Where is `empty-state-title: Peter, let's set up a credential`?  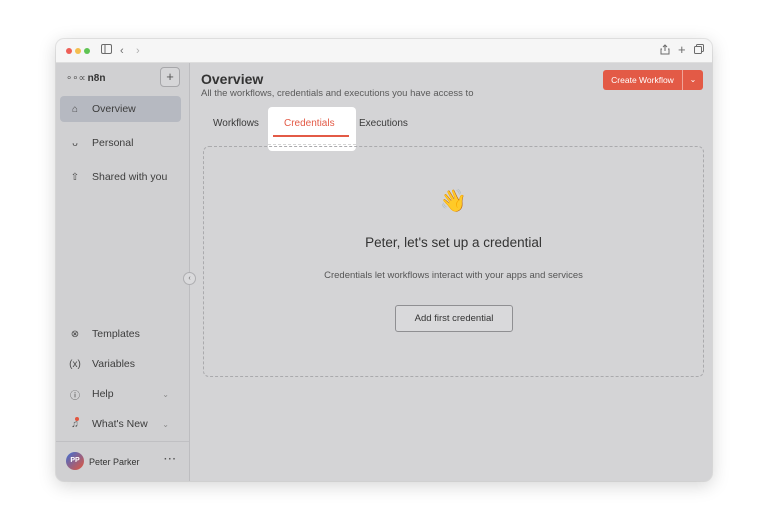
empty-state-title: Peter, let's set up a credential is located at coordinates (453, 242).